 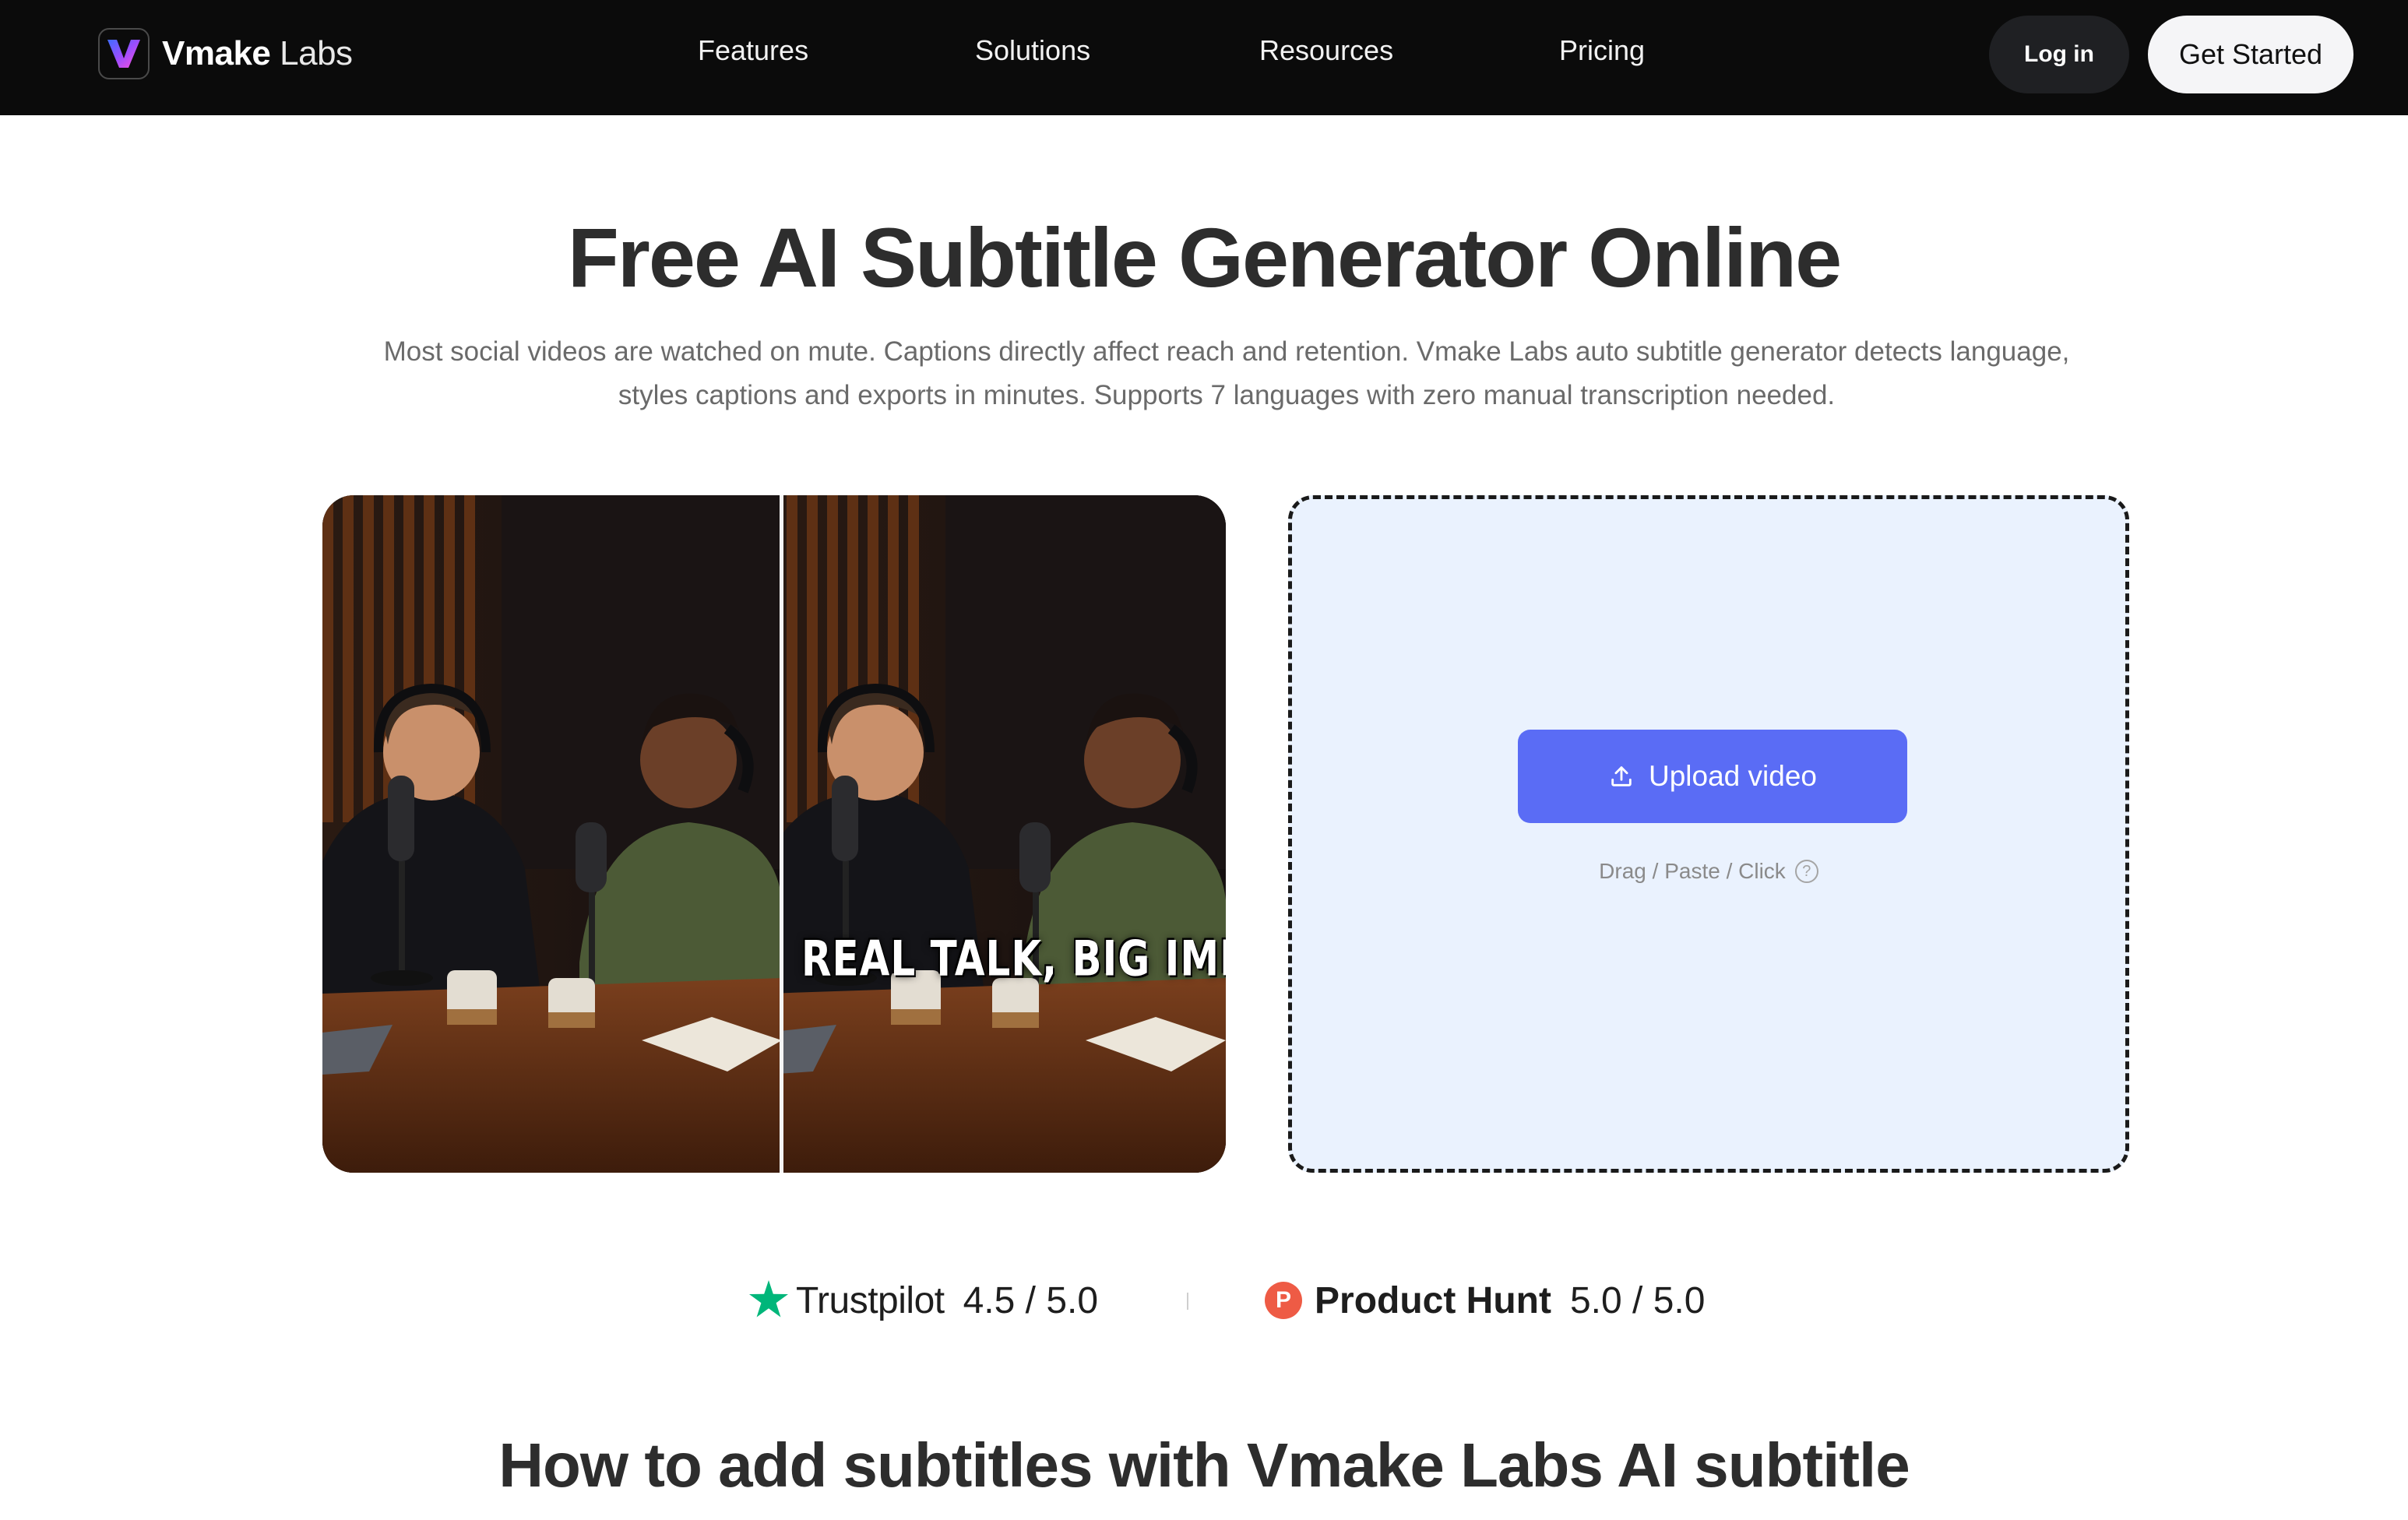 What do you see at coordinates (1693, 871) in the screenshot?
I see `upload-hint-text: Drag / Paste / Click` at bounding box center [1693, 871].